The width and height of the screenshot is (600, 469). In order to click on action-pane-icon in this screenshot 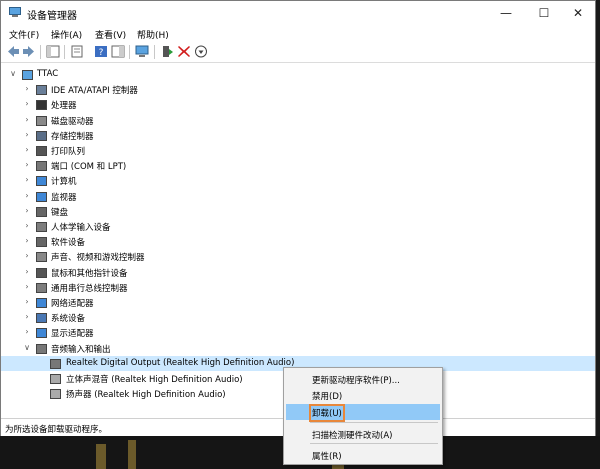, I will do `click(118, 51)`.